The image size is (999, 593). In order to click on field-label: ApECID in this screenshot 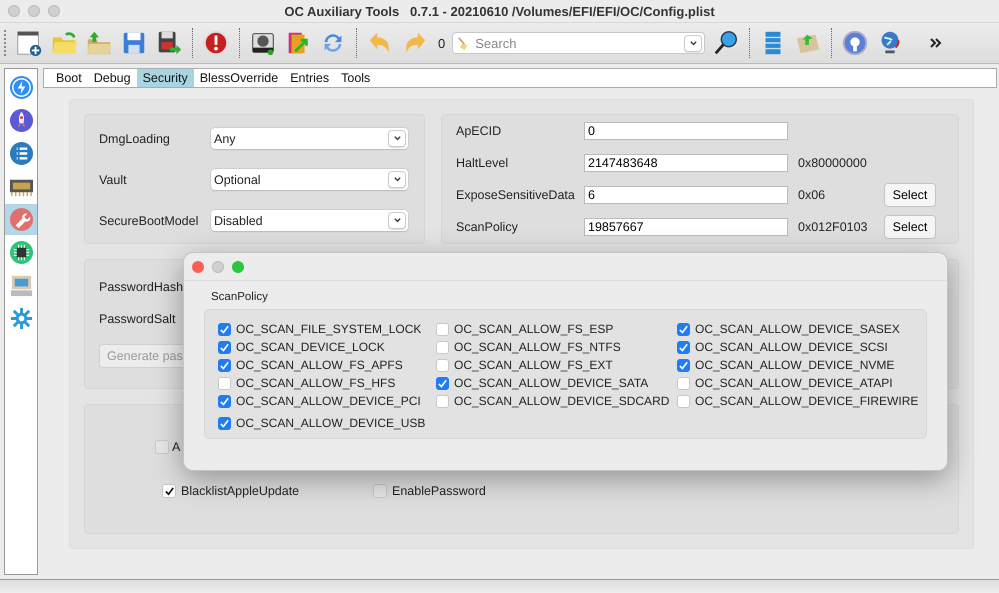, I will do `click(479, 131)`.